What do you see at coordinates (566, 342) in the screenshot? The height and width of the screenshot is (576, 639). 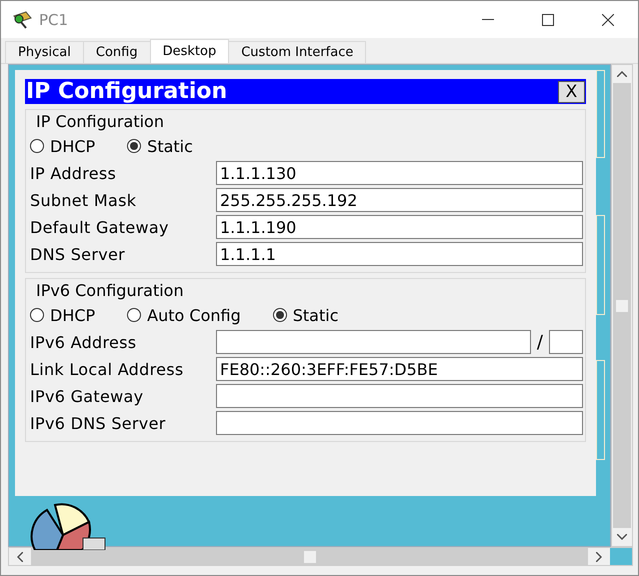 I see `prefix-field` at bounding box center [566, 342].